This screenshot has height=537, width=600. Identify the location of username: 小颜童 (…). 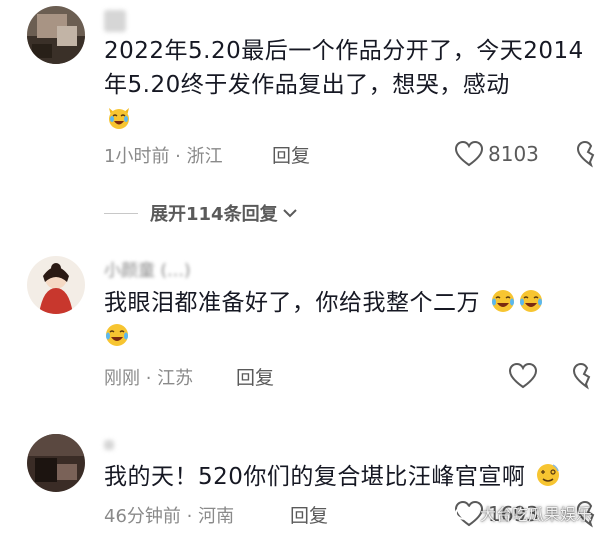
(147, 268).